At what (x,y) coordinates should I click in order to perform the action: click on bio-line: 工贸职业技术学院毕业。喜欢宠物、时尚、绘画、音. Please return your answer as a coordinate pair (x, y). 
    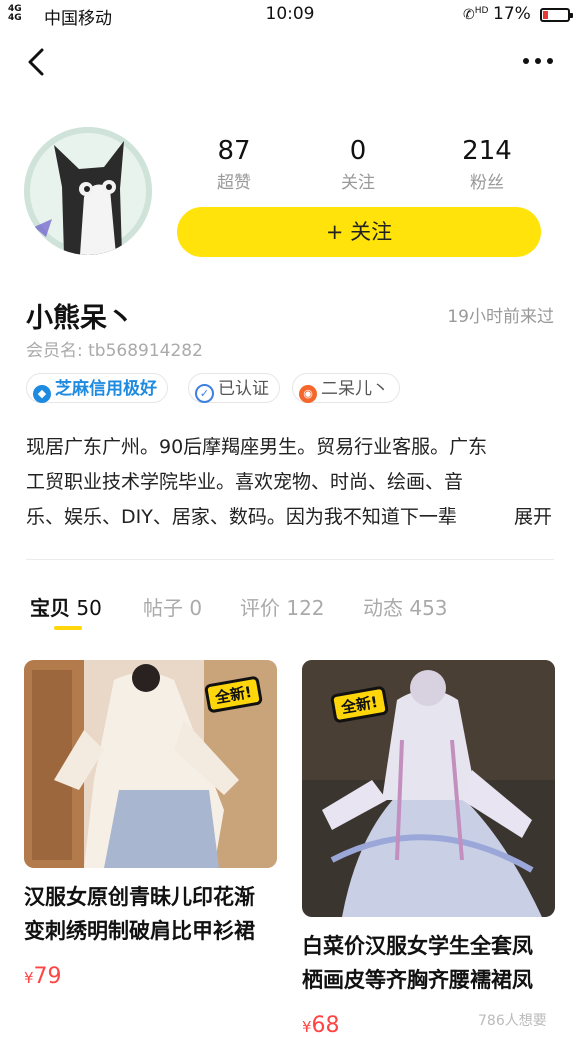
    Looking at the image, I should click on (245, 482).